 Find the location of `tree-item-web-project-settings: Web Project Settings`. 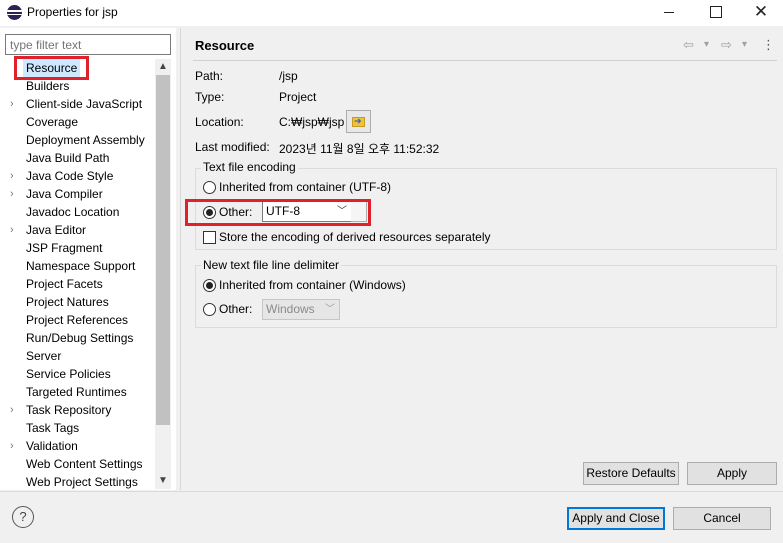

tree-item-web-project-settings: Web Project Settings is located at coordinates (77, 482).